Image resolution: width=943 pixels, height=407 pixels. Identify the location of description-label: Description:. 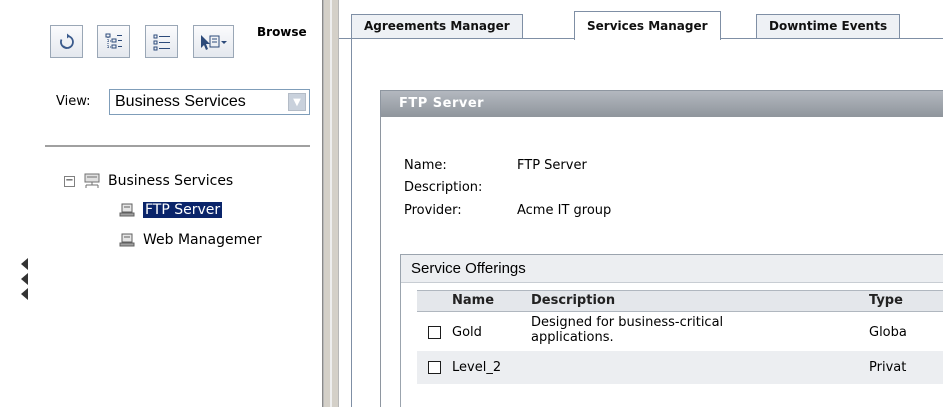
(443, 187).